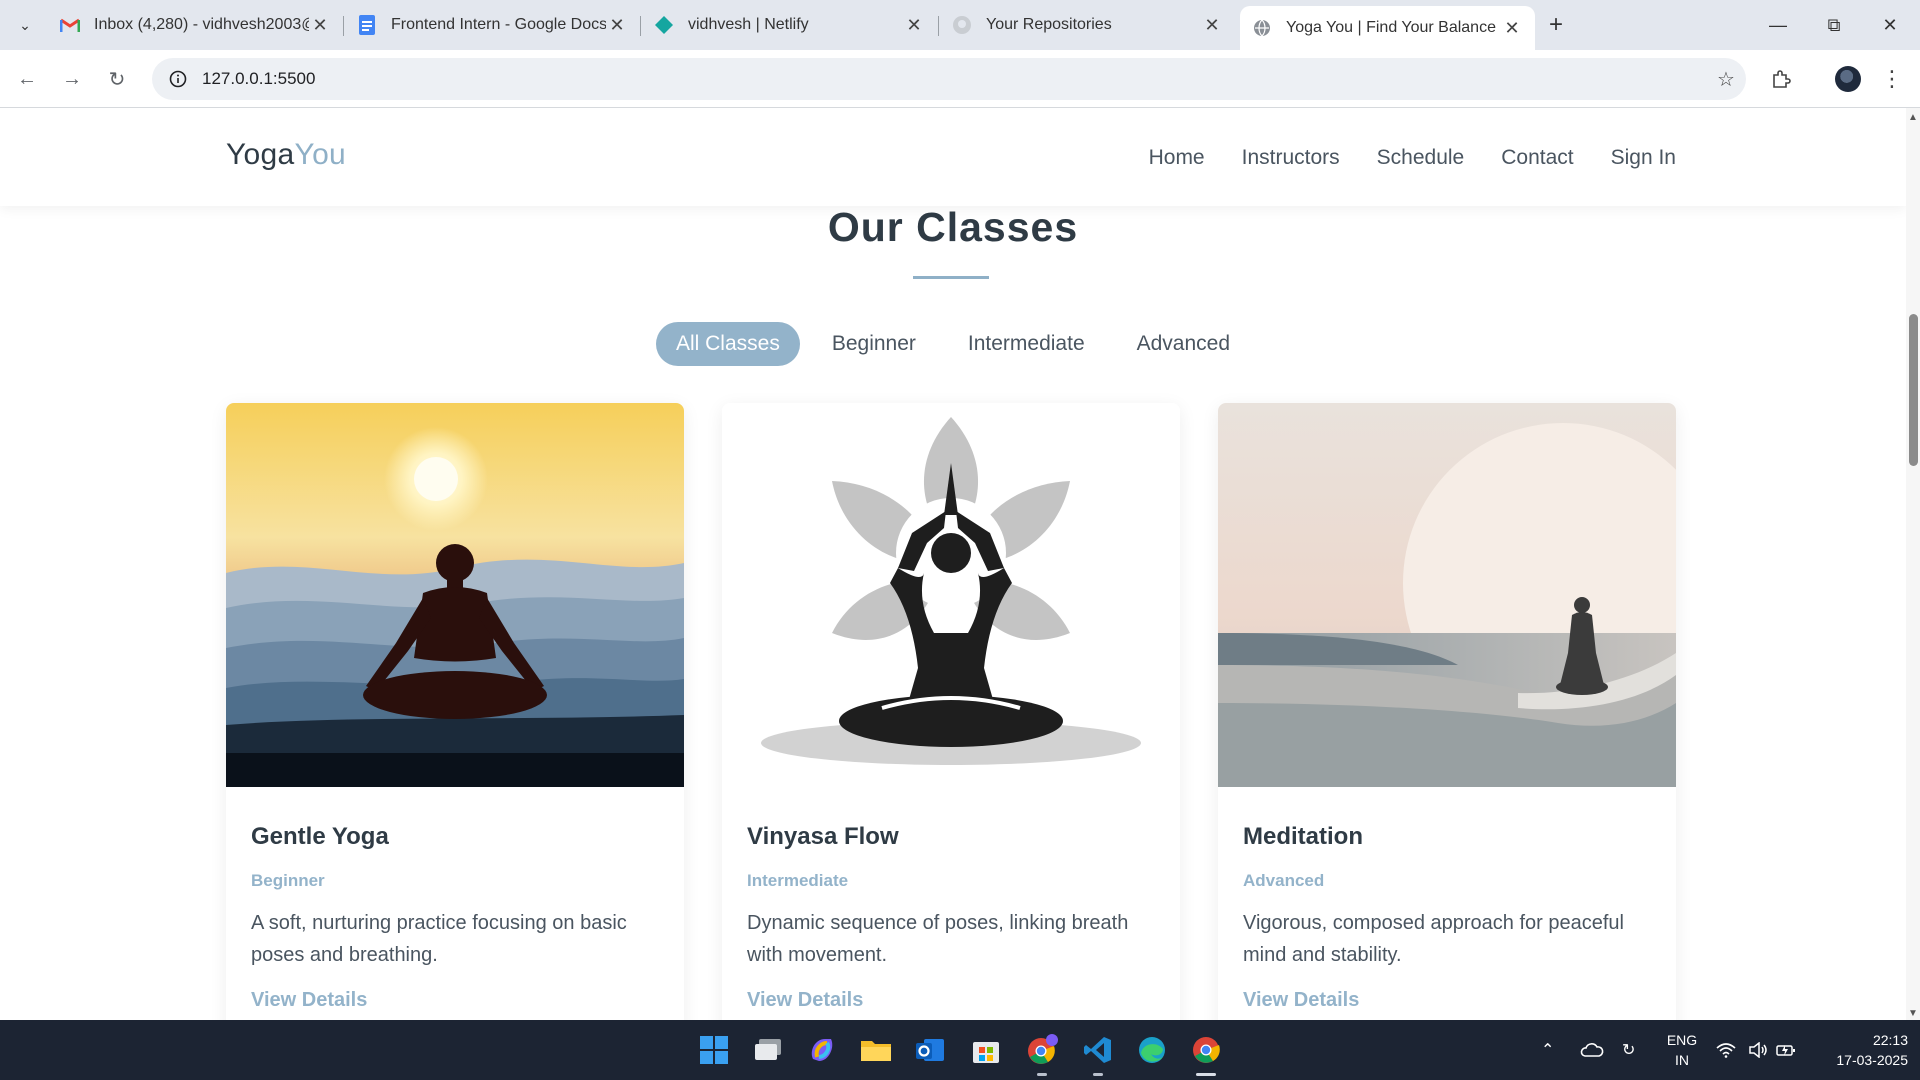  What do you see at coordinates (1262, 28) in the screenshot?
I see `globe-icon` at bounding box center [1262, 28].